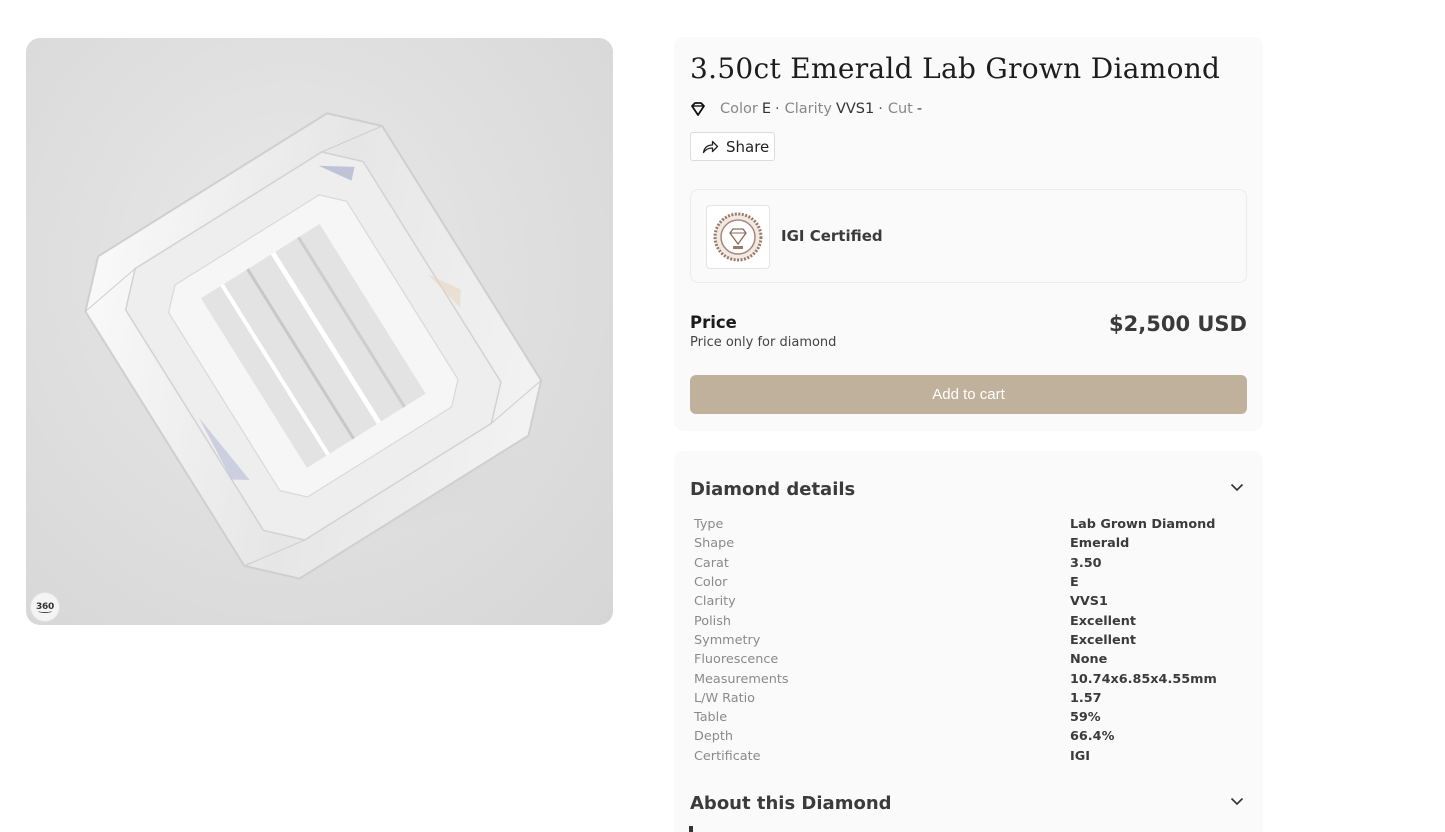  What do you see at coordinates (773, 489) in the screenshot?
I see `diamond-details-title: Diamond details` at bounding box center [773, 489].